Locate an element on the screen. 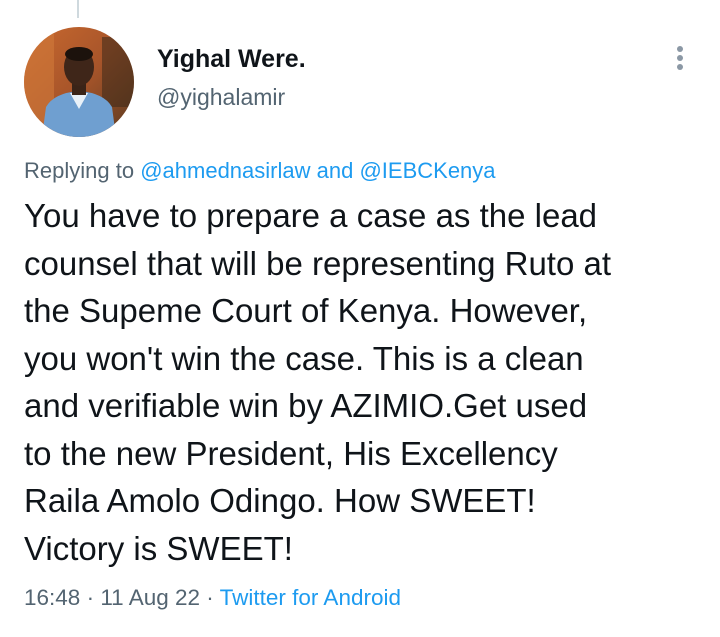  author-display-name: Yighal Were. is located at coordinates (231, 59).